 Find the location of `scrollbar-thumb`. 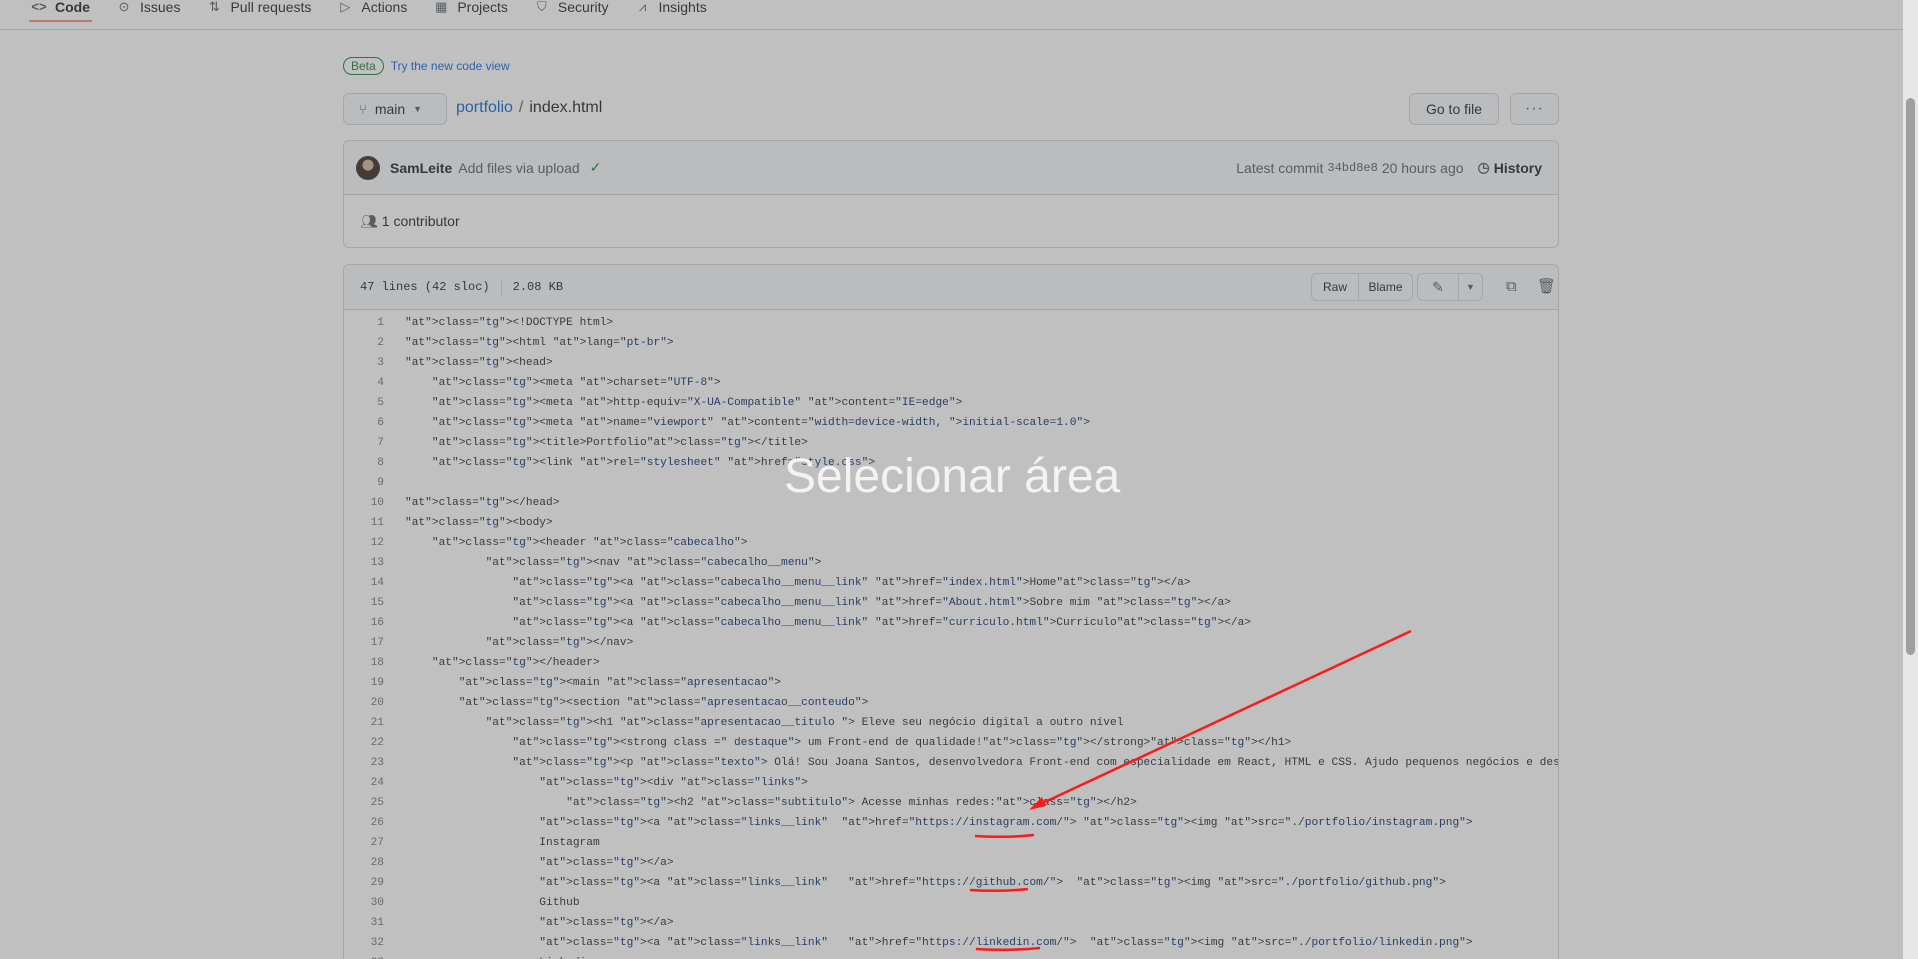

scrollbar-thumb is located at coordinates (1910, 376).